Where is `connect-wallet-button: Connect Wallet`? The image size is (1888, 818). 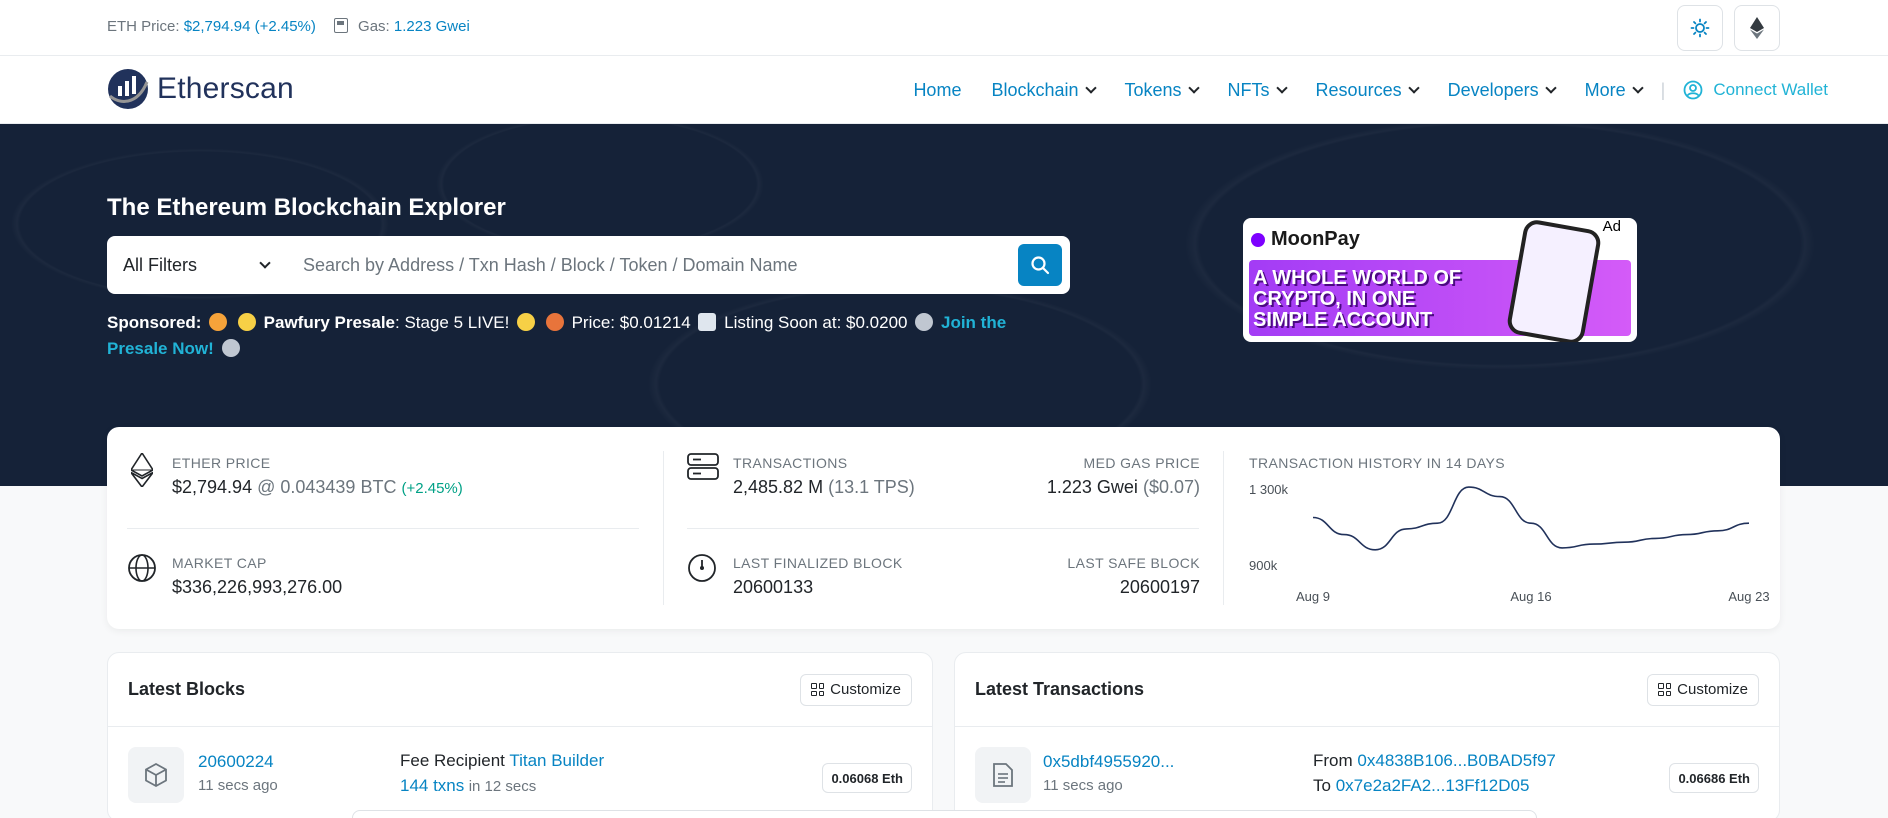 connect-wallet-button: Connect Wallet is located at coordinates (1748, 90).